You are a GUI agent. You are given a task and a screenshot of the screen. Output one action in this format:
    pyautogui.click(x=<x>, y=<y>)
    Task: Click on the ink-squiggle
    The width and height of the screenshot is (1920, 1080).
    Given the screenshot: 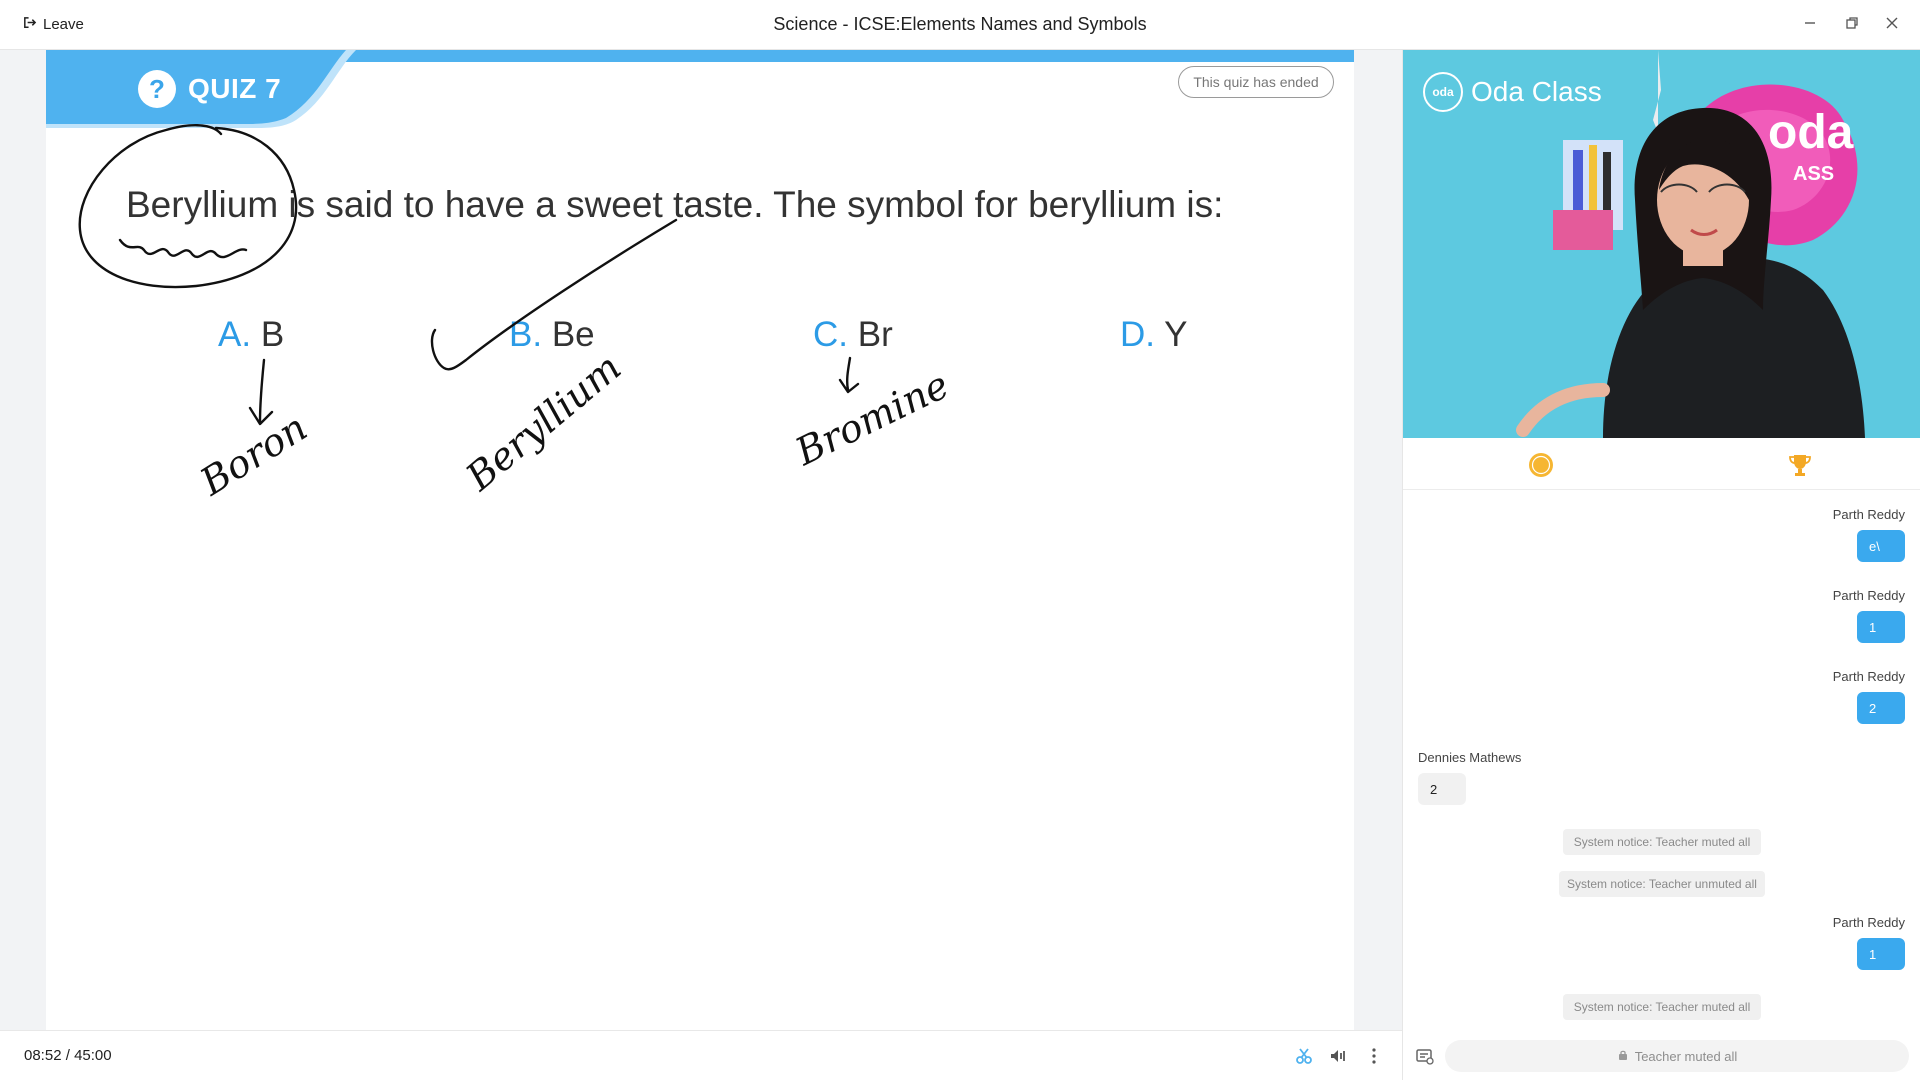 What is the action you would take?
    pyautogui.click(x=183, y=248)
    